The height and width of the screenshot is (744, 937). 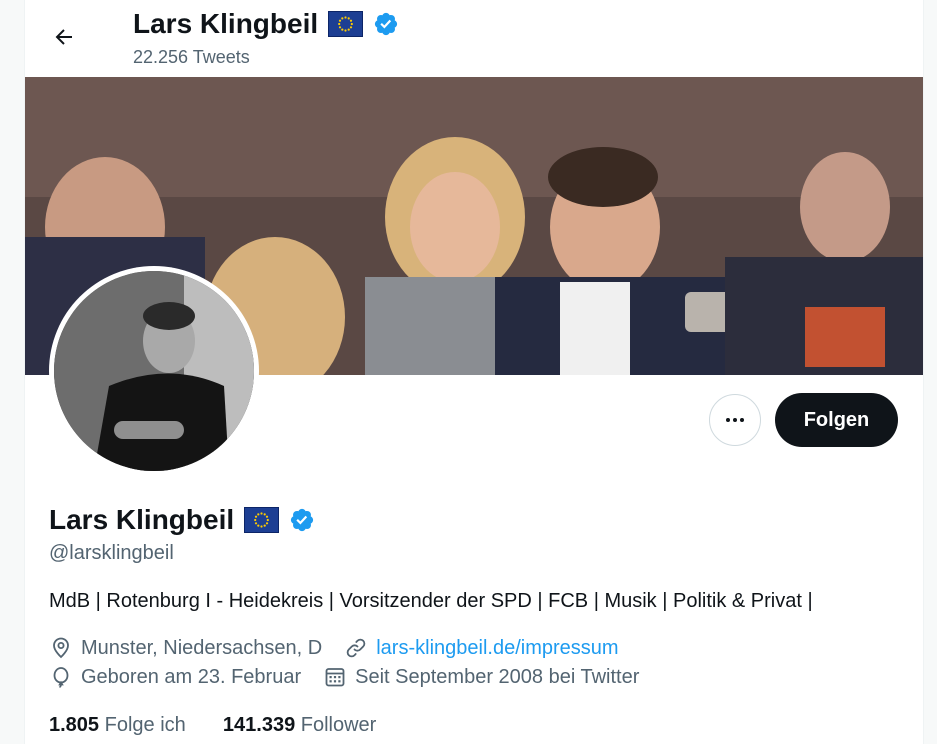 What do you see at coordinates (226, 23) in the screenshot?
I see `top-bar-name: Lars Klingbeil` at bounding box center [226, 23].